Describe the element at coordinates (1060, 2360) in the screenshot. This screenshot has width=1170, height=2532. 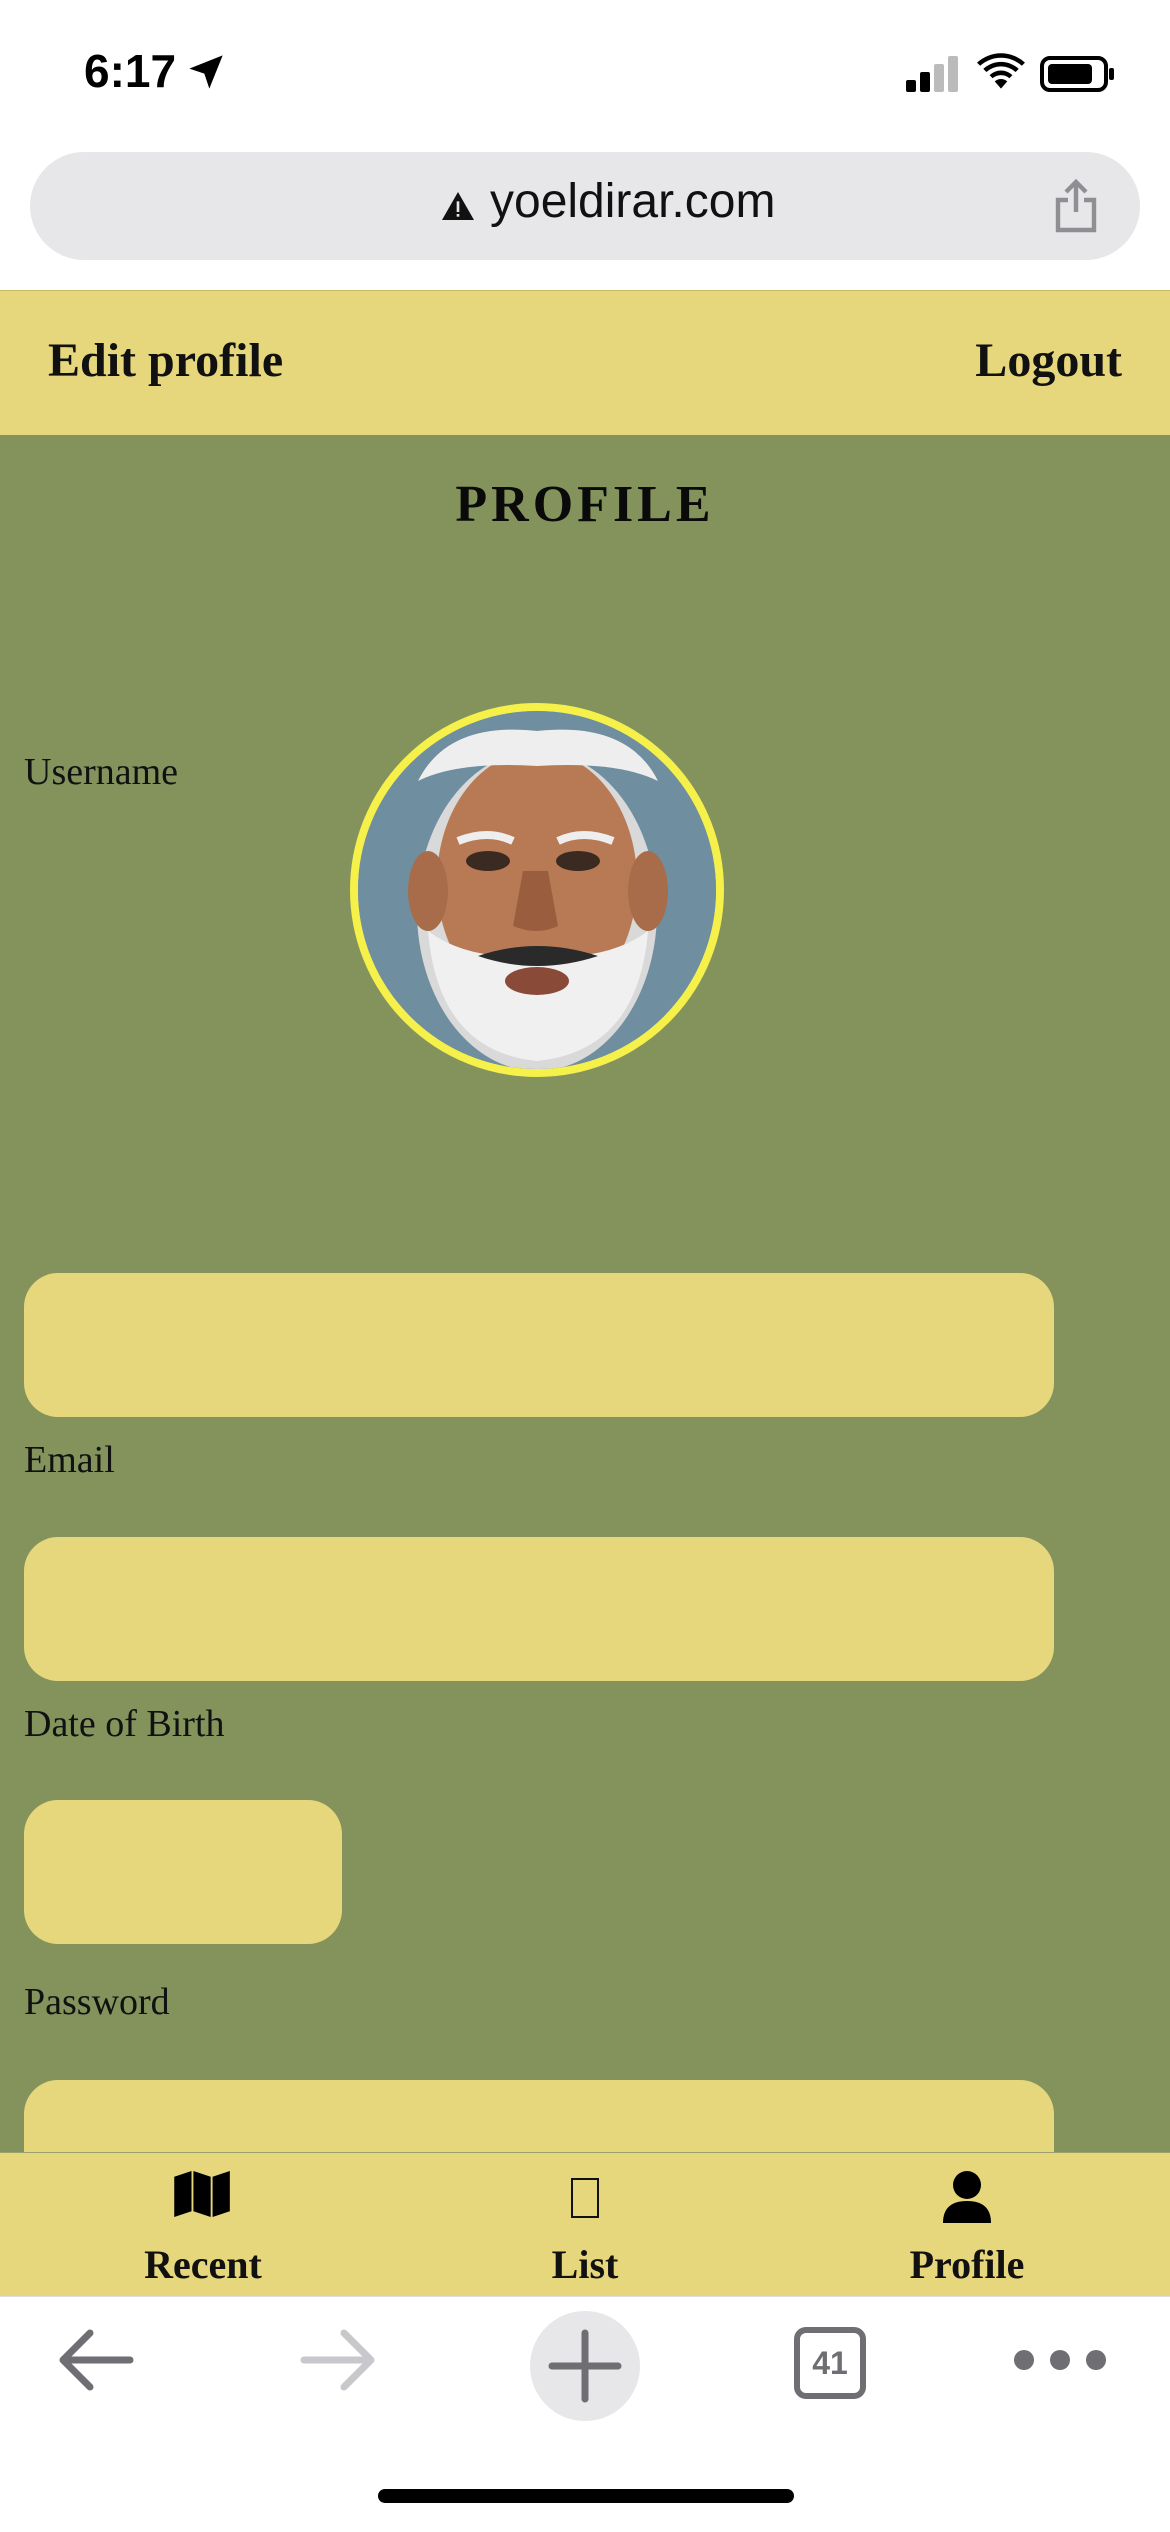
I see `more-icon` at that location.